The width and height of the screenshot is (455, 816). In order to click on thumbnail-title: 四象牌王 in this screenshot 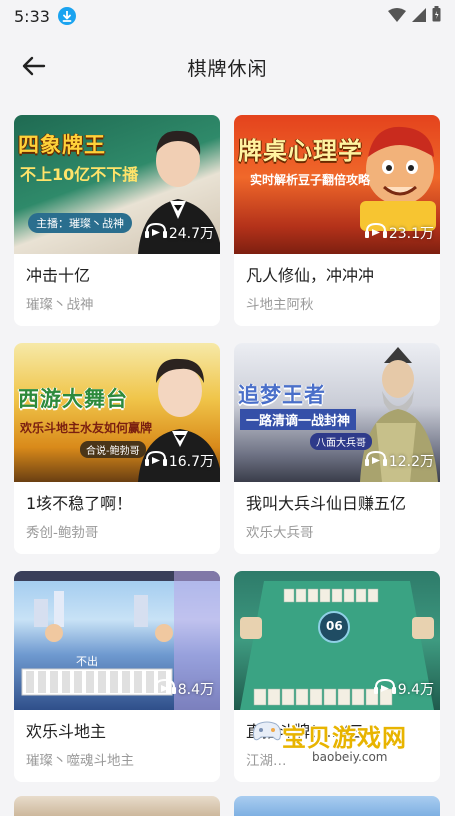, I will do `click(62, 145)`.